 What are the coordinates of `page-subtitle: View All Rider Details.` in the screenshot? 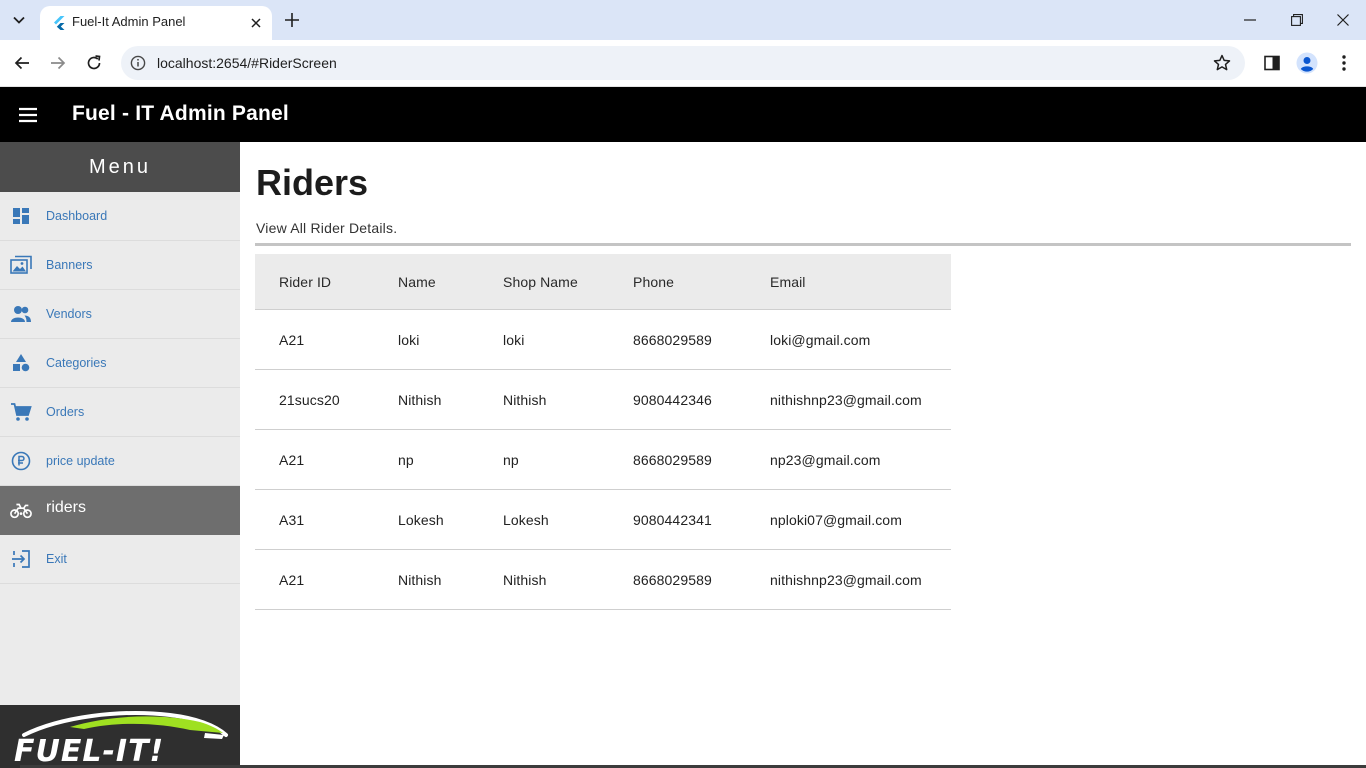 It's located at (327, 228).